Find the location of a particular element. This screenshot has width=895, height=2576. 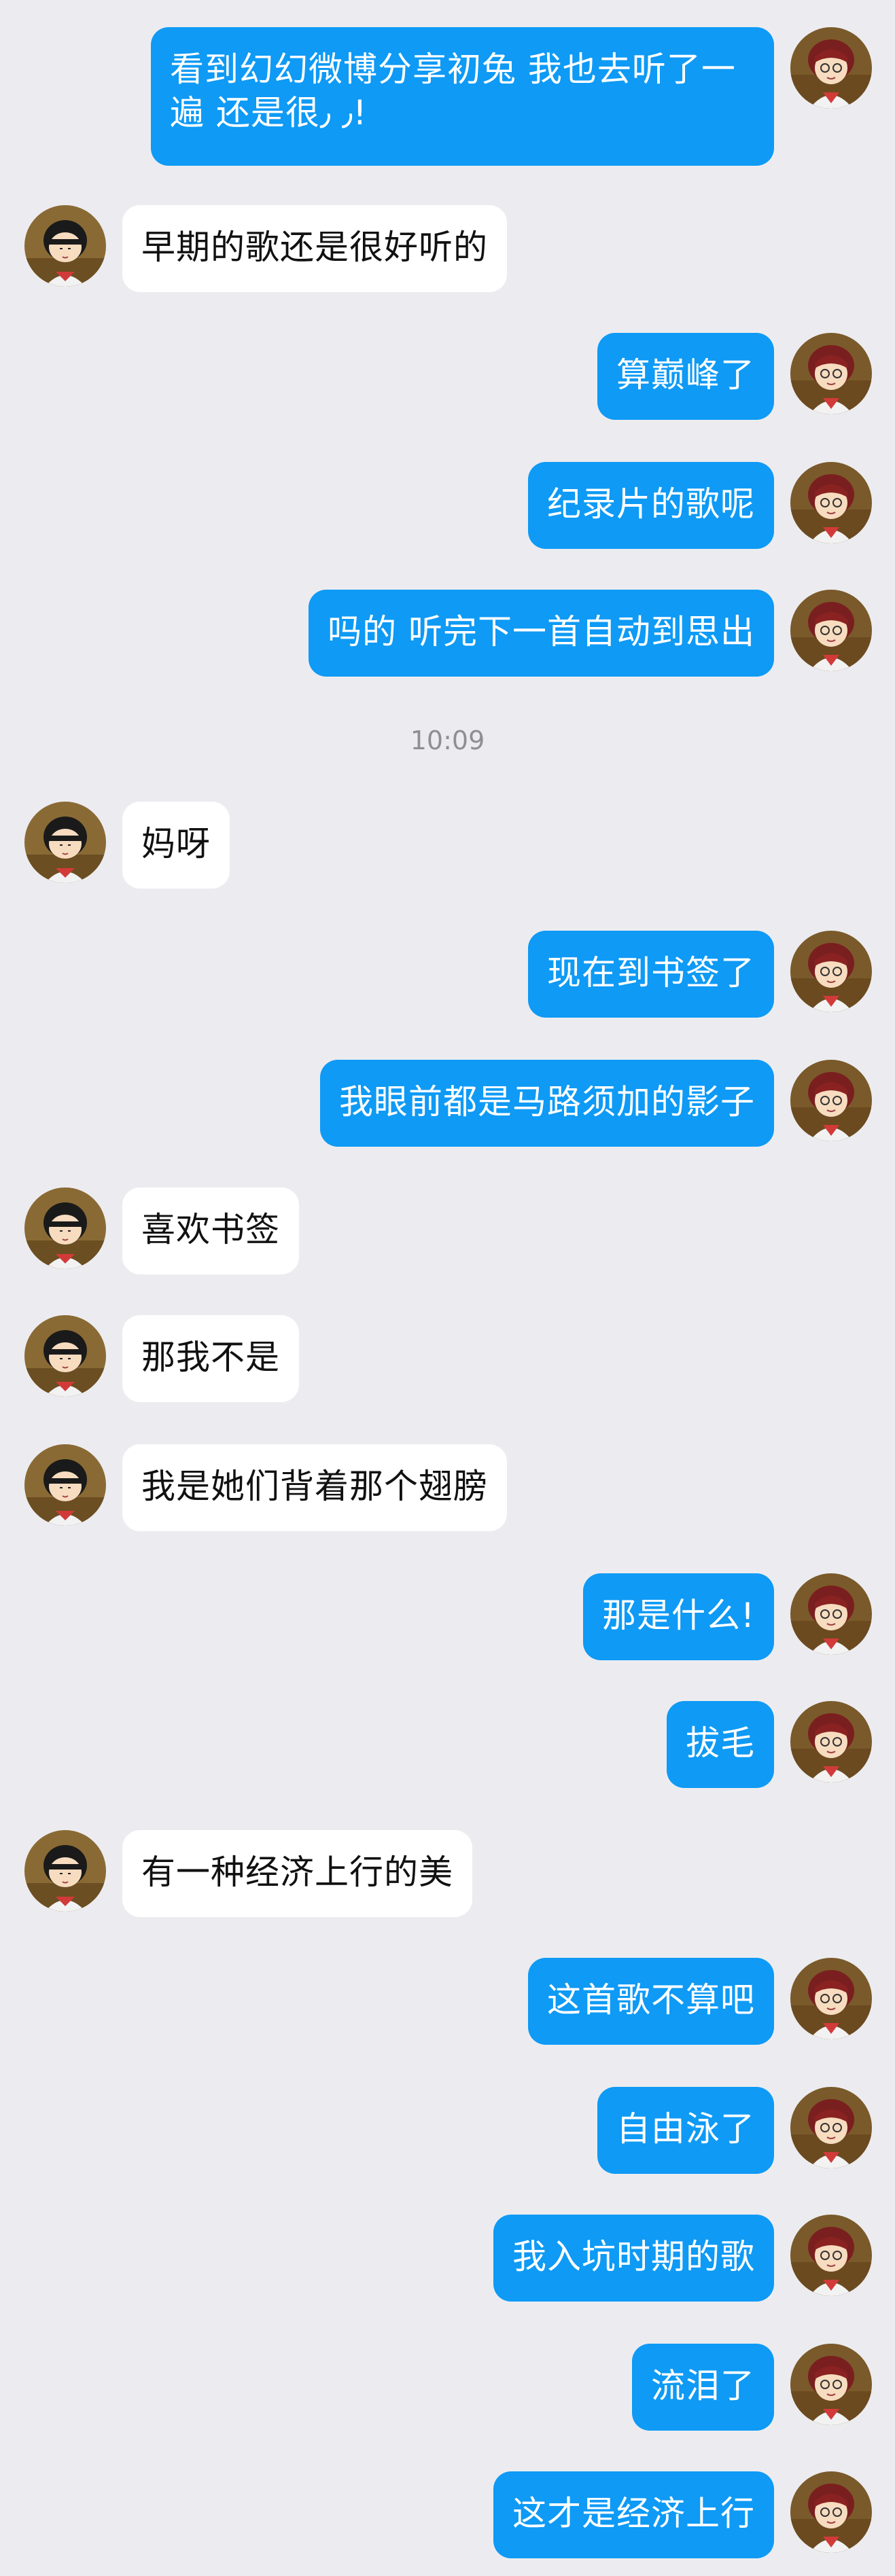

message-row-outgoing: 现在到书签了 is located at coordinates (447, 974).